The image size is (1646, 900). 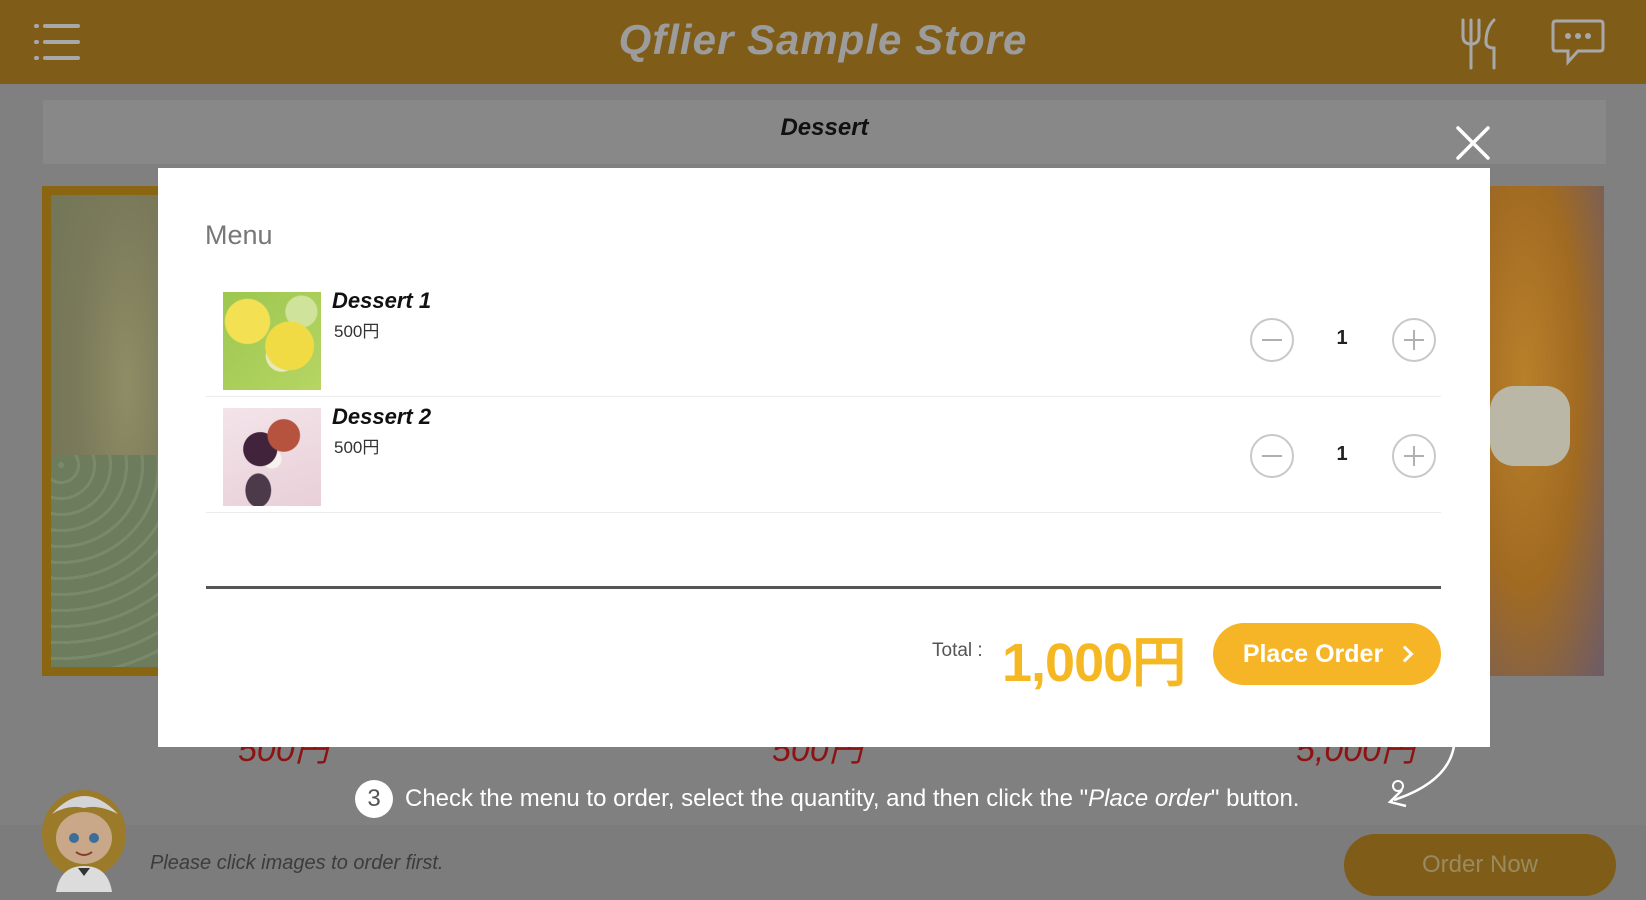 What do you see at coordinates (1473, 143) in the screenshot?
I see `close-icon` at bounding box center [1473, 143].